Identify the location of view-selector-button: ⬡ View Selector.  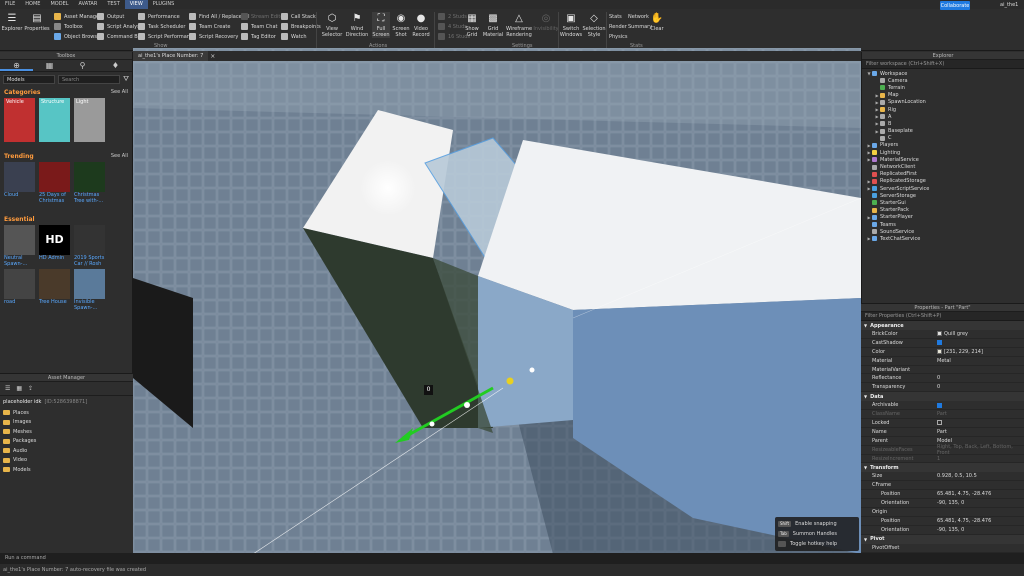
(332, 25).